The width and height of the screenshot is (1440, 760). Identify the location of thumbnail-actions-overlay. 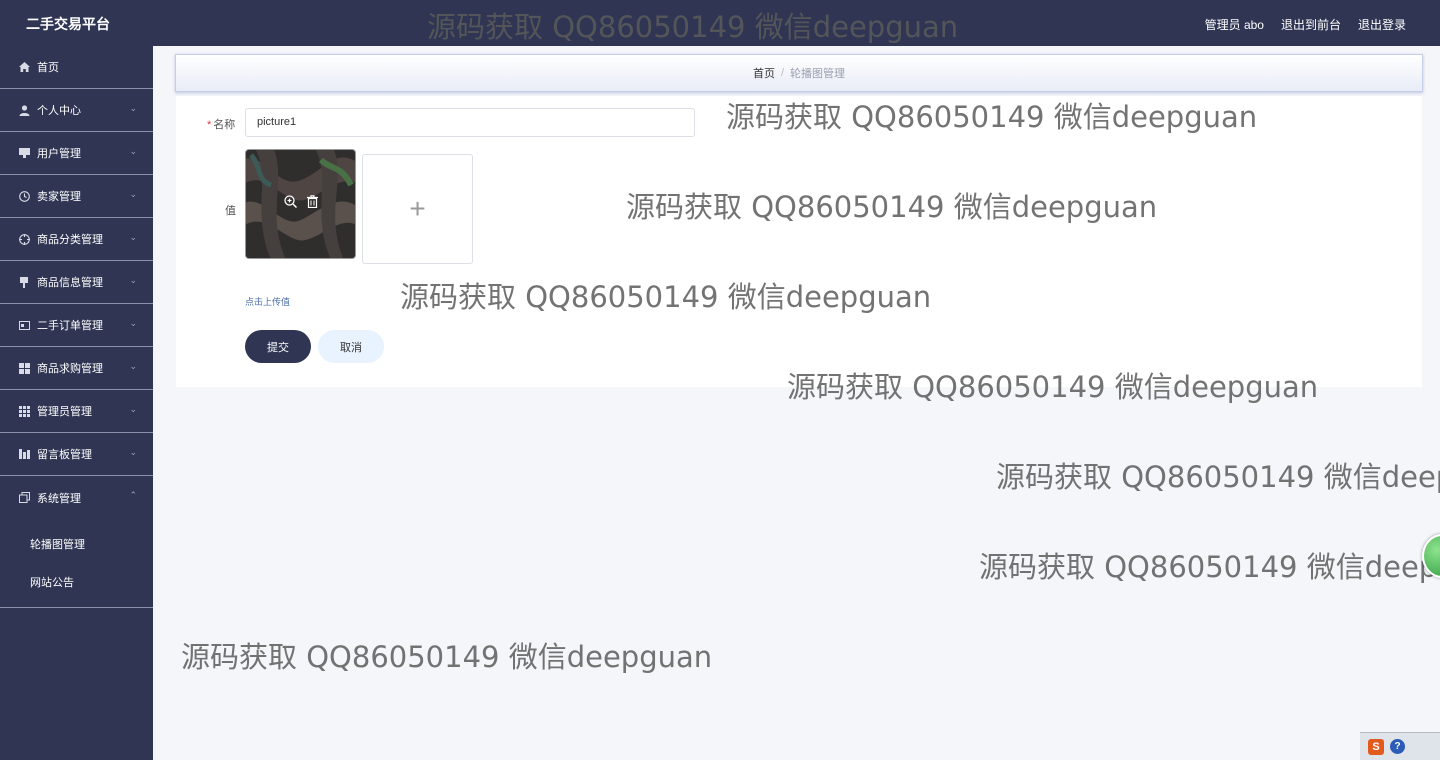
(300, 204).